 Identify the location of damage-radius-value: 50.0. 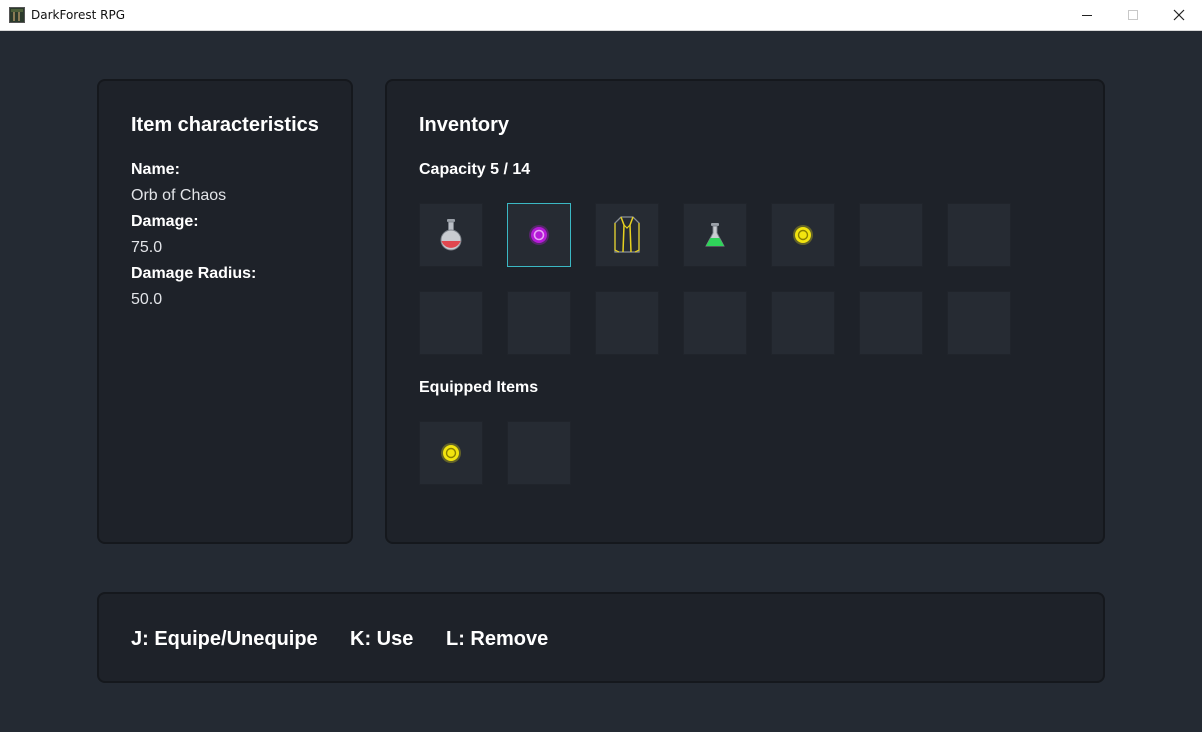
(147, 299).